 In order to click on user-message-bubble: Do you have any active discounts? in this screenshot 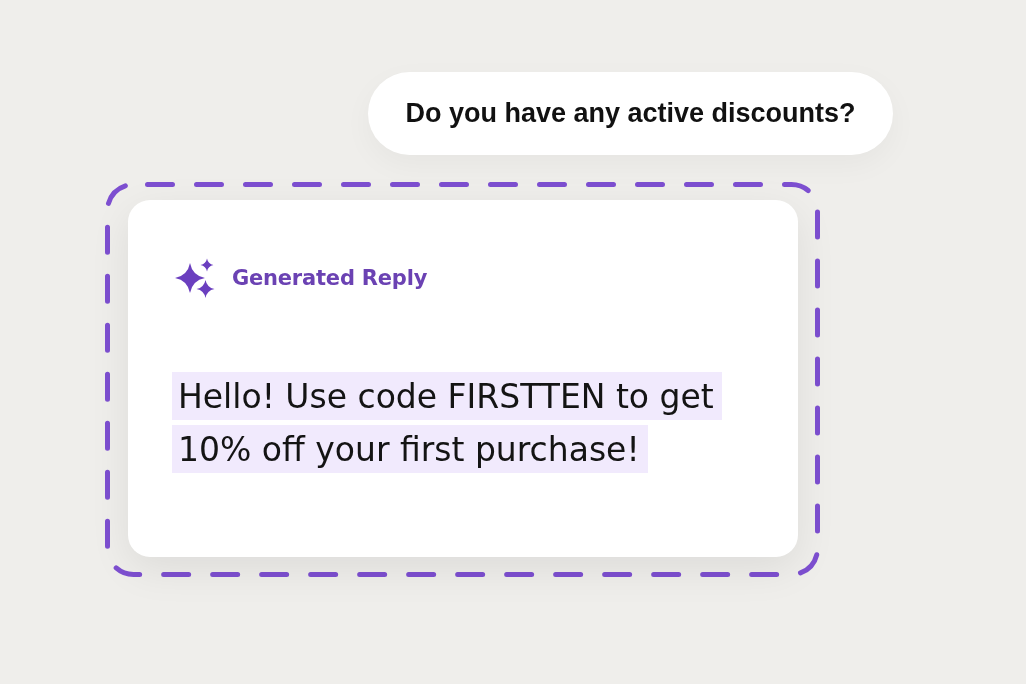, I will do `click(630, 113)`.